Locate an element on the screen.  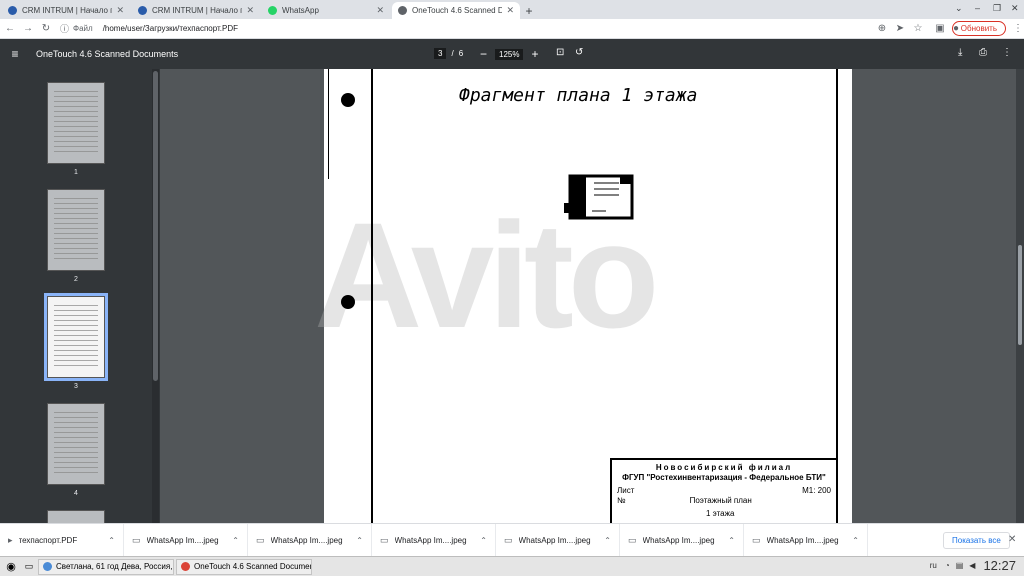
thumbnail-number: 1 is located at coordinates (76, 172).